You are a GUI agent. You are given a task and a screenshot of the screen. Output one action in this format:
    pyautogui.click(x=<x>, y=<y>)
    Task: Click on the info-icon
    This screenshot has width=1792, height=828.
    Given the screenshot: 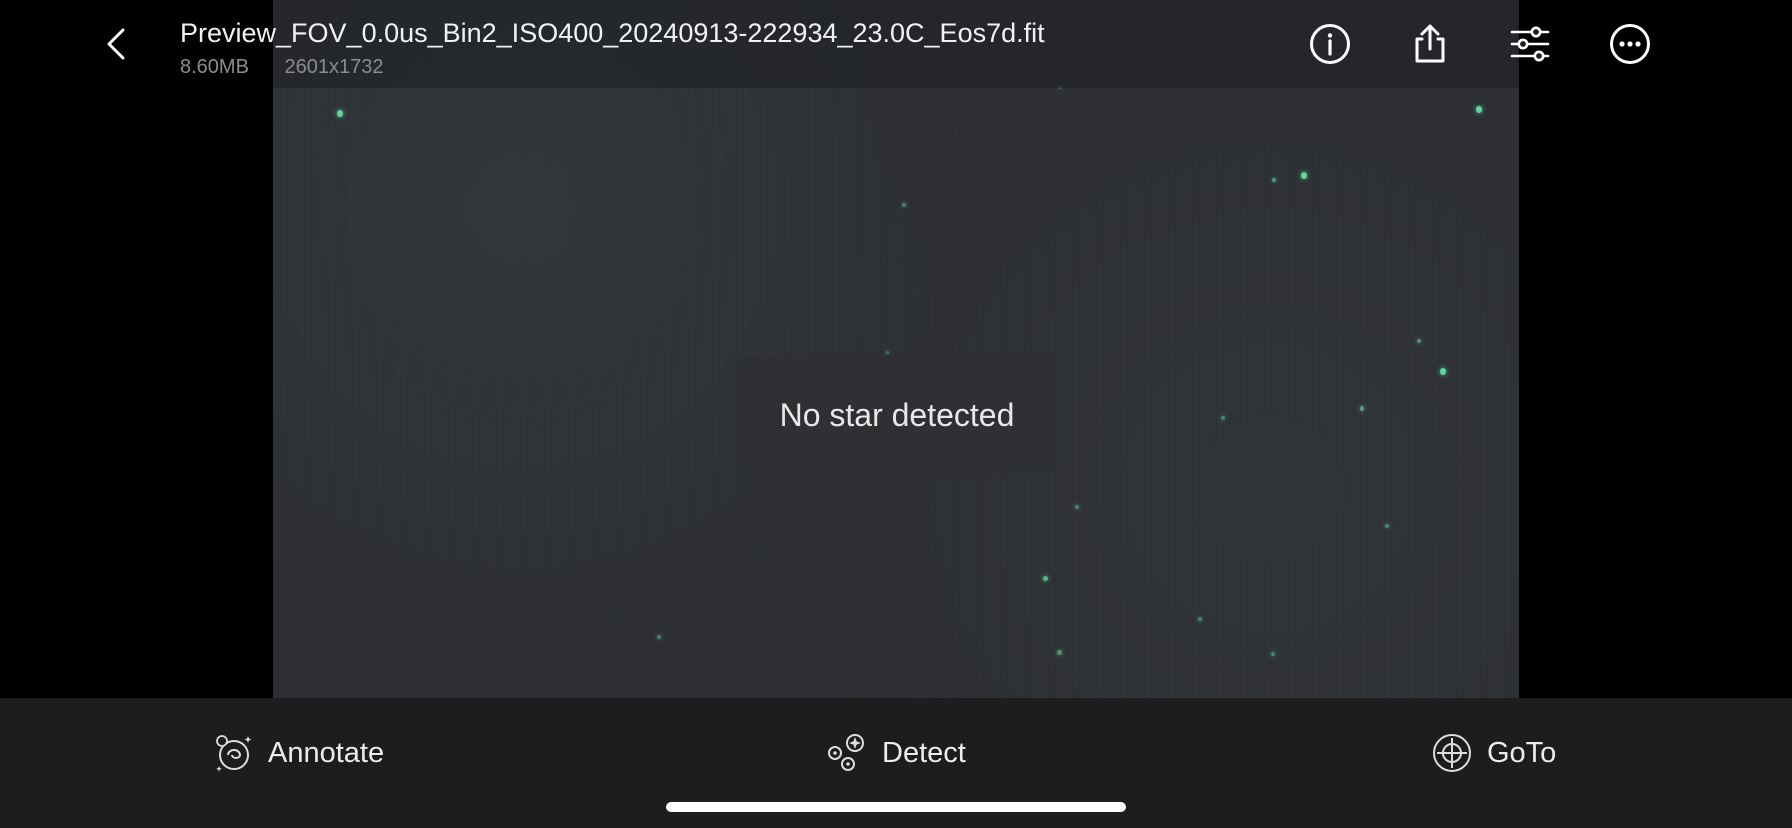 What is the action you would take?
    pyautogui.click(x=1330, y=44)
    